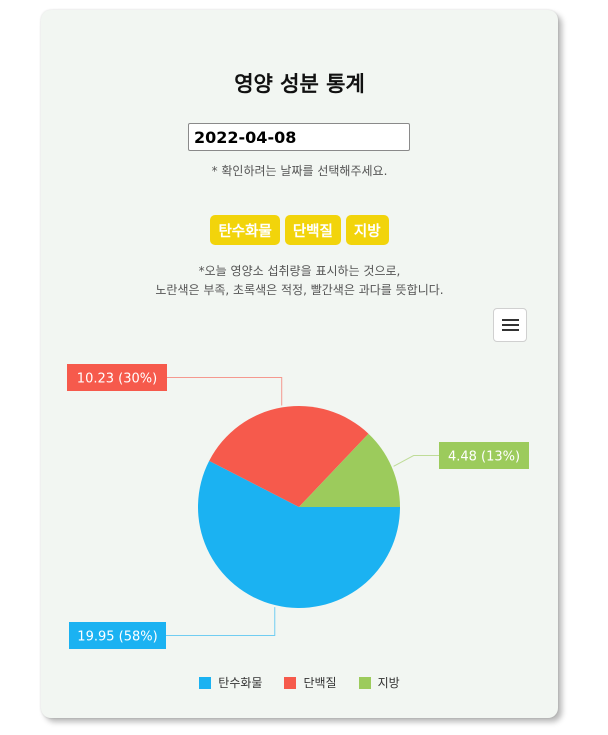 The height and width of the screenshot is (735, 608). I want to click on leader-line-protein, so click(225, 391).